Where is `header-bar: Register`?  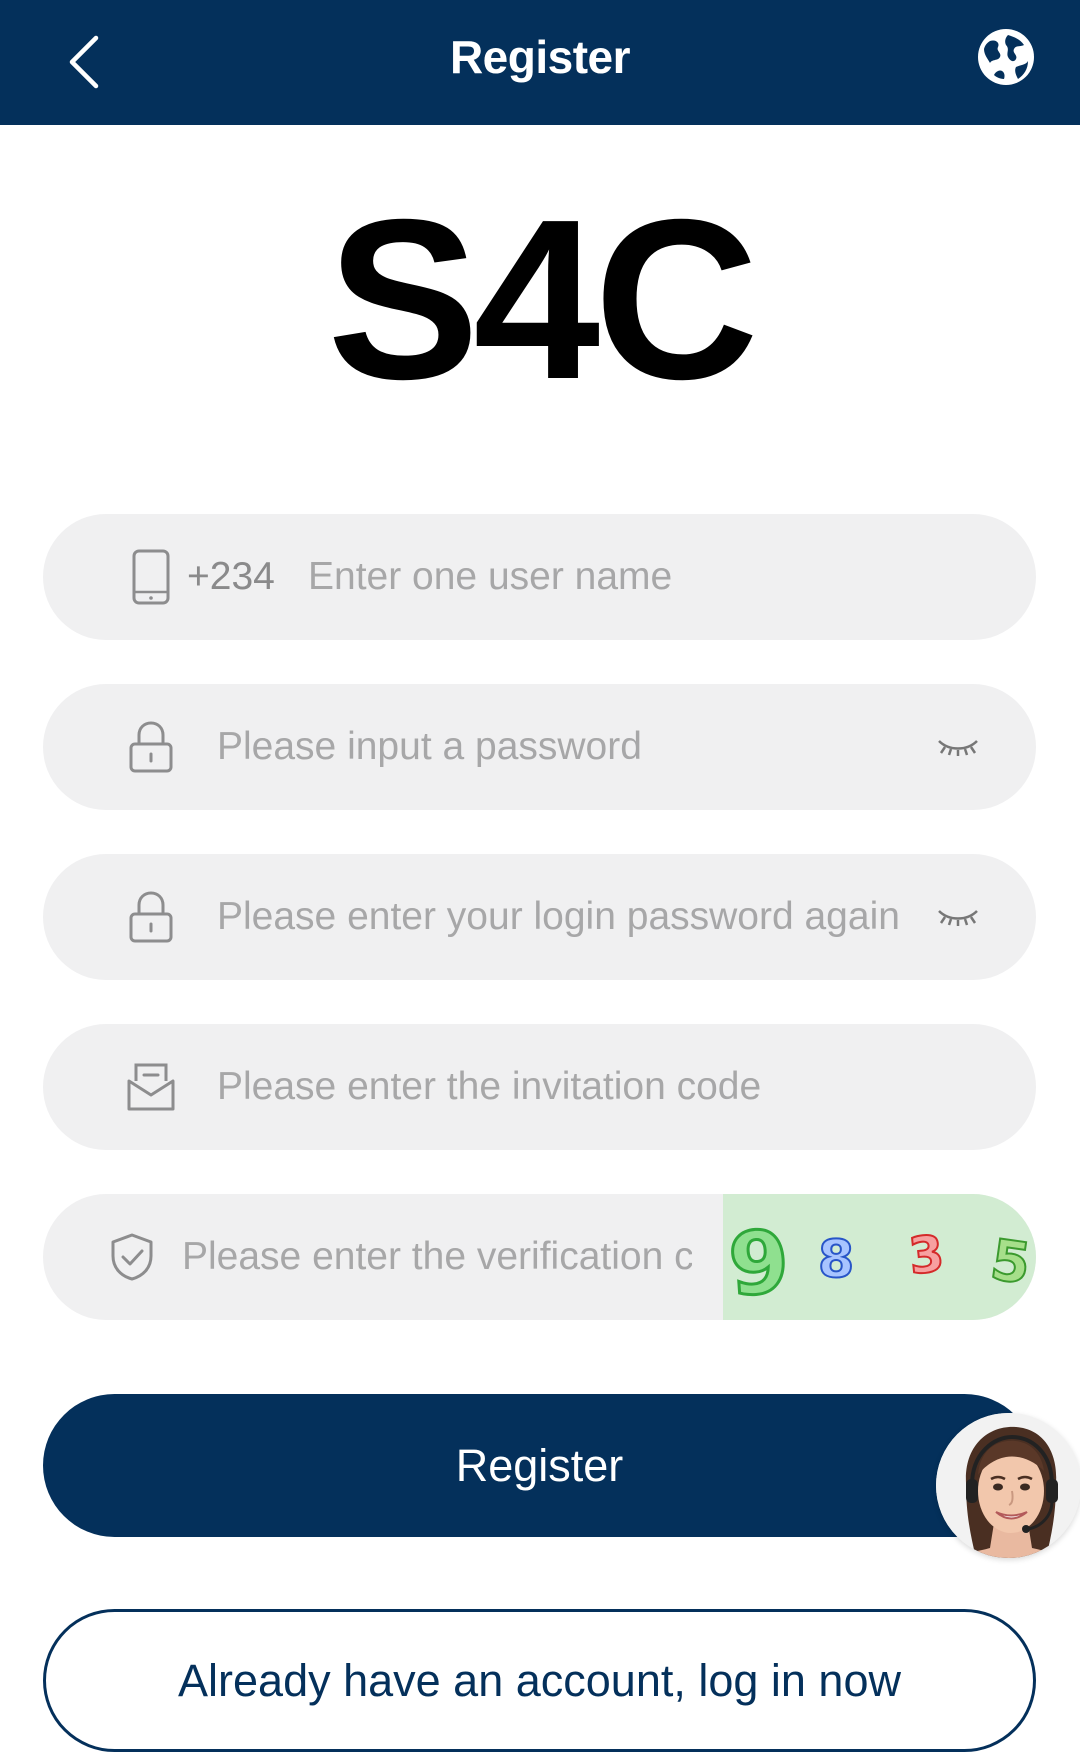
header-bar: Register is located at coordinates (540, 62).